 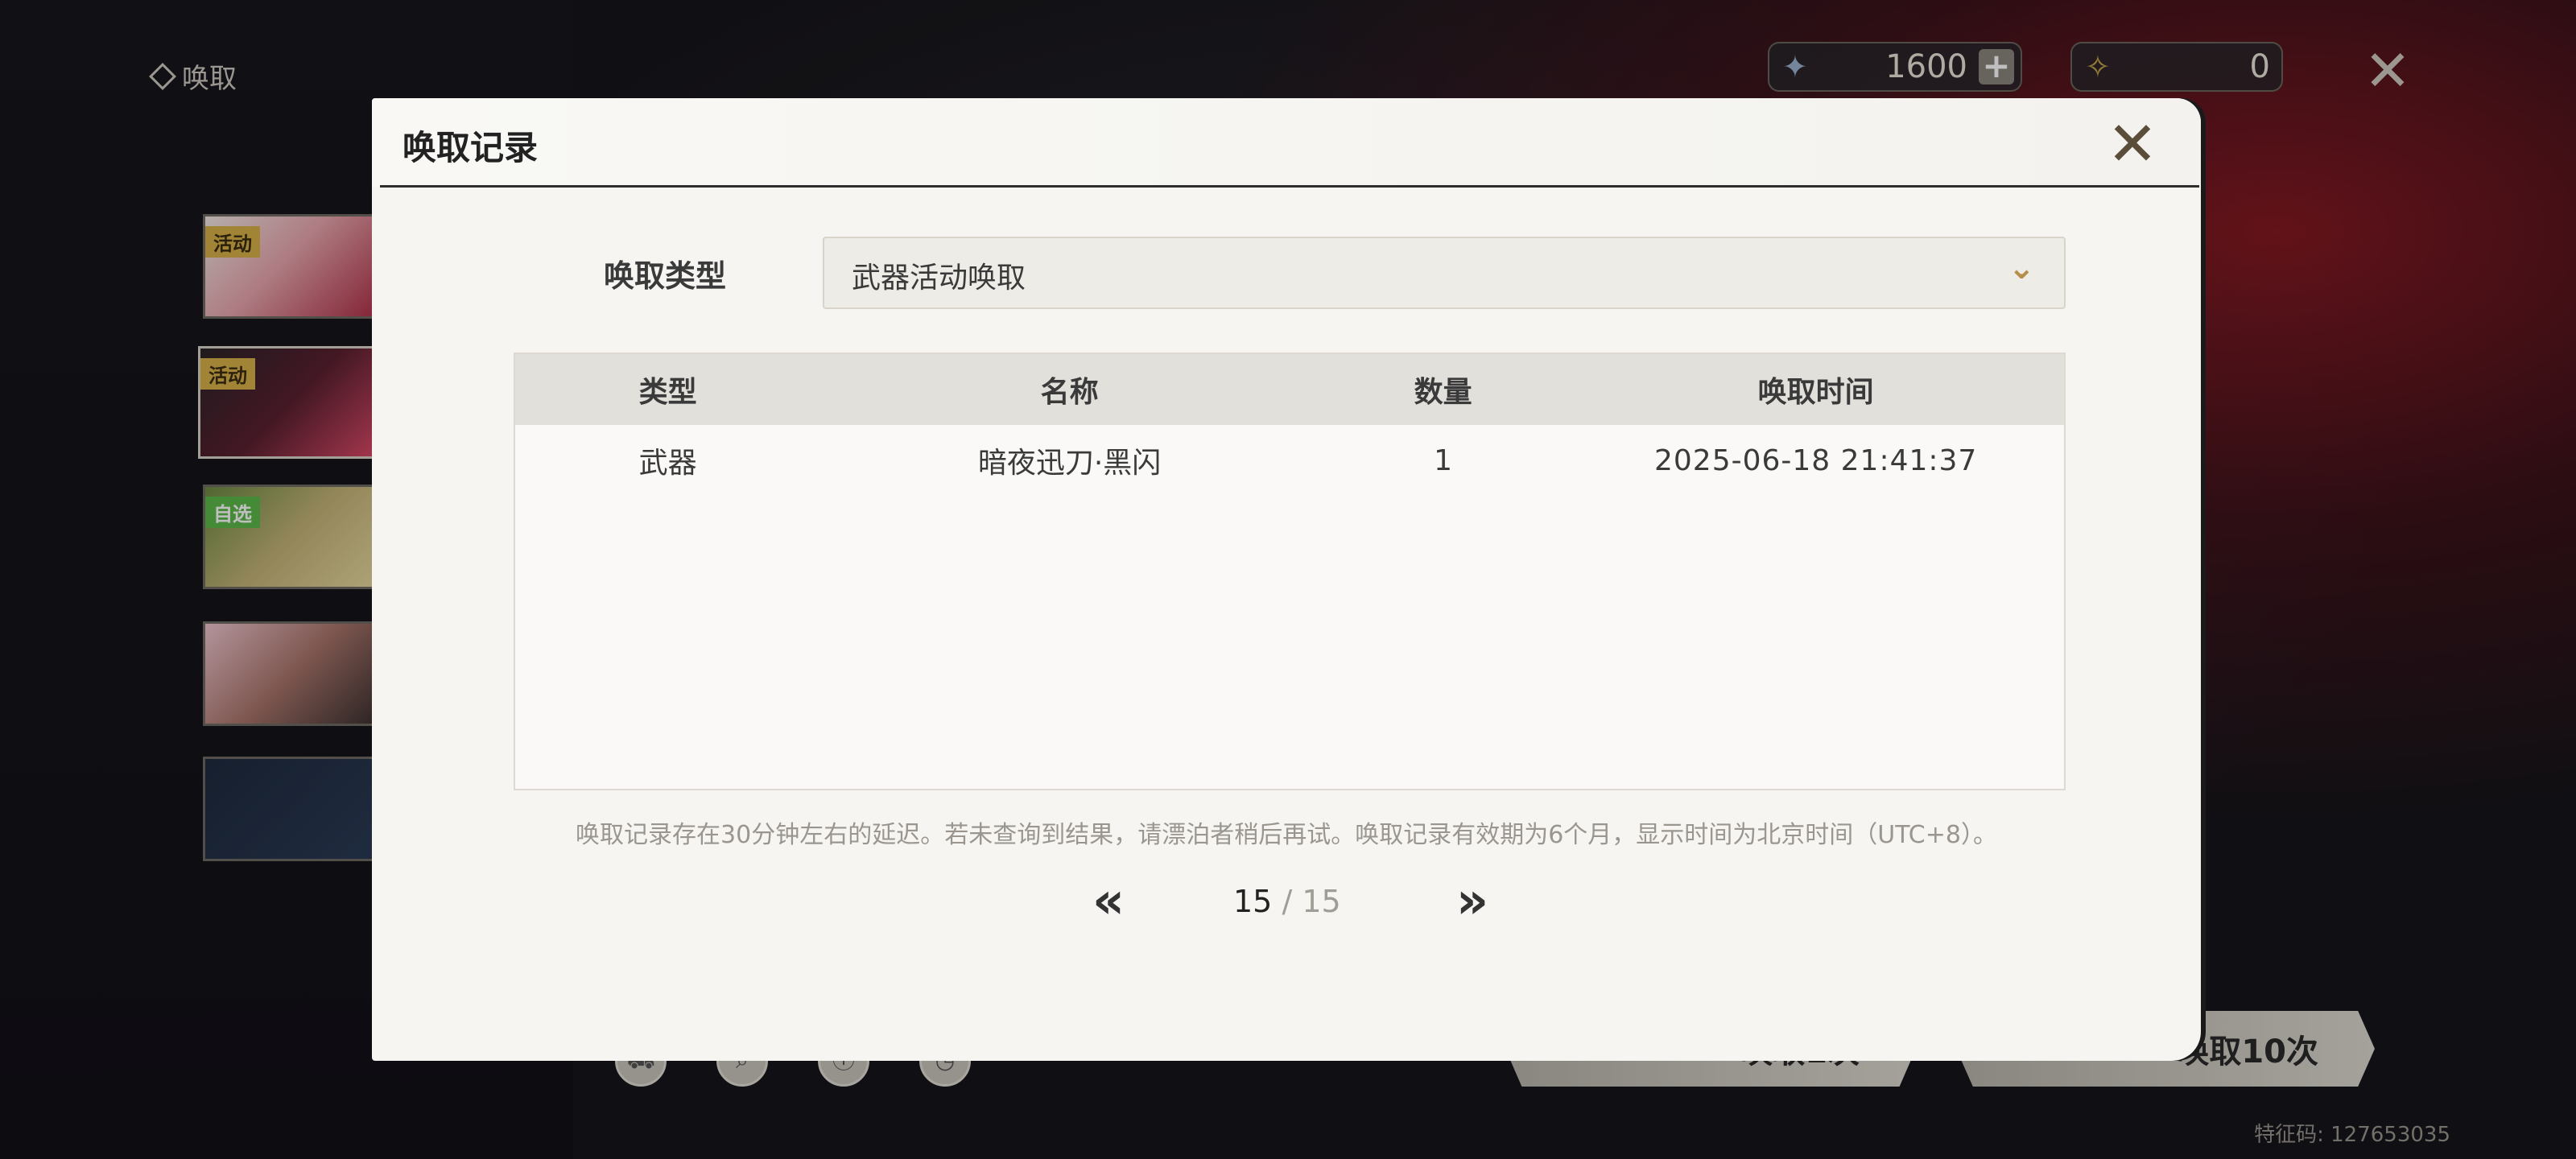 I want to click on first-page-icon: «, so click(x=1108, y=904).